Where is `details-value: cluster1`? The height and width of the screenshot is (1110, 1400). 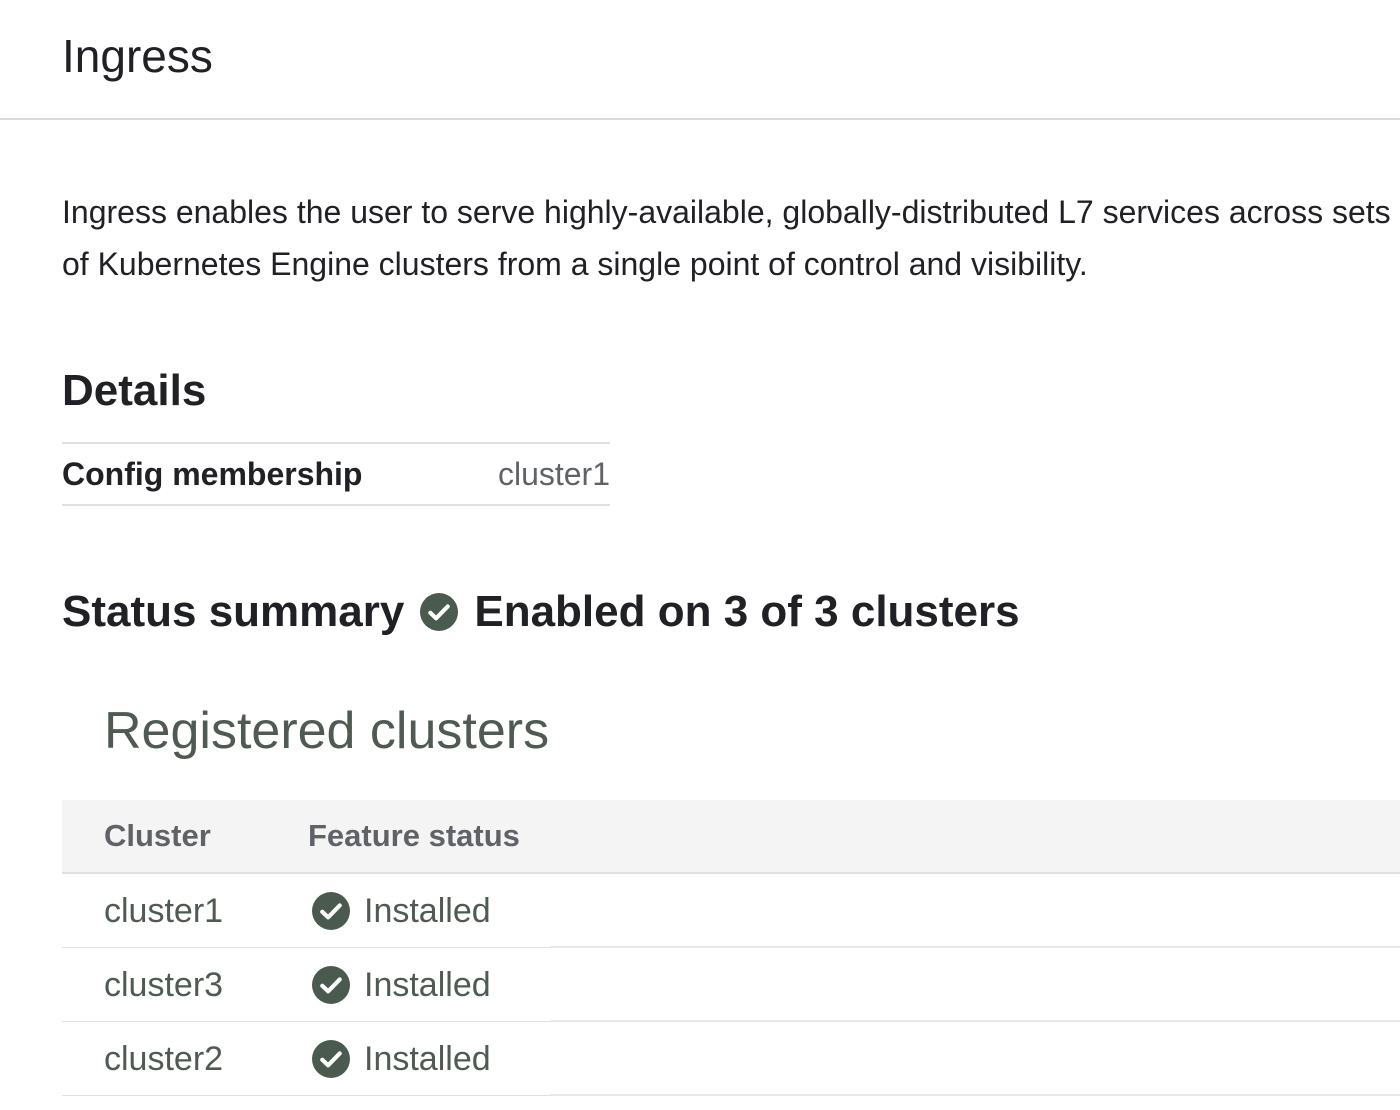 details-value: cluster1 is located at coordinates (553, 473).